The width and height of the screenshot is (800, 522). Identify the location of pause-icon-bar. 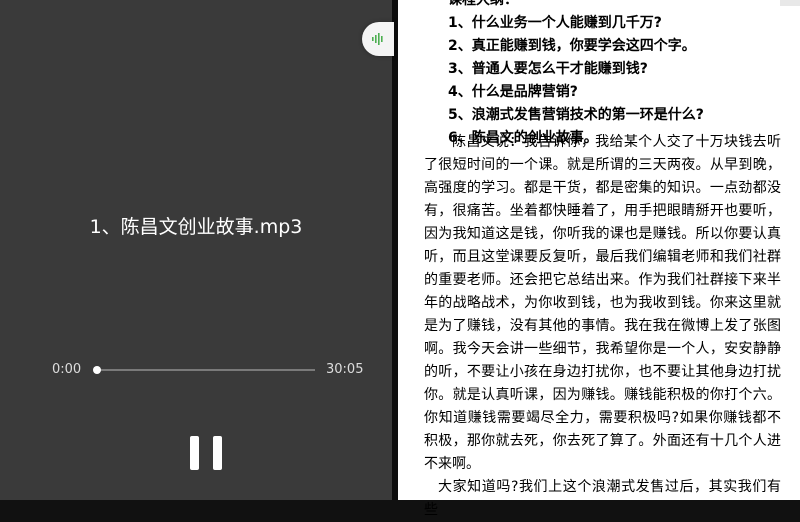
(217, 453).